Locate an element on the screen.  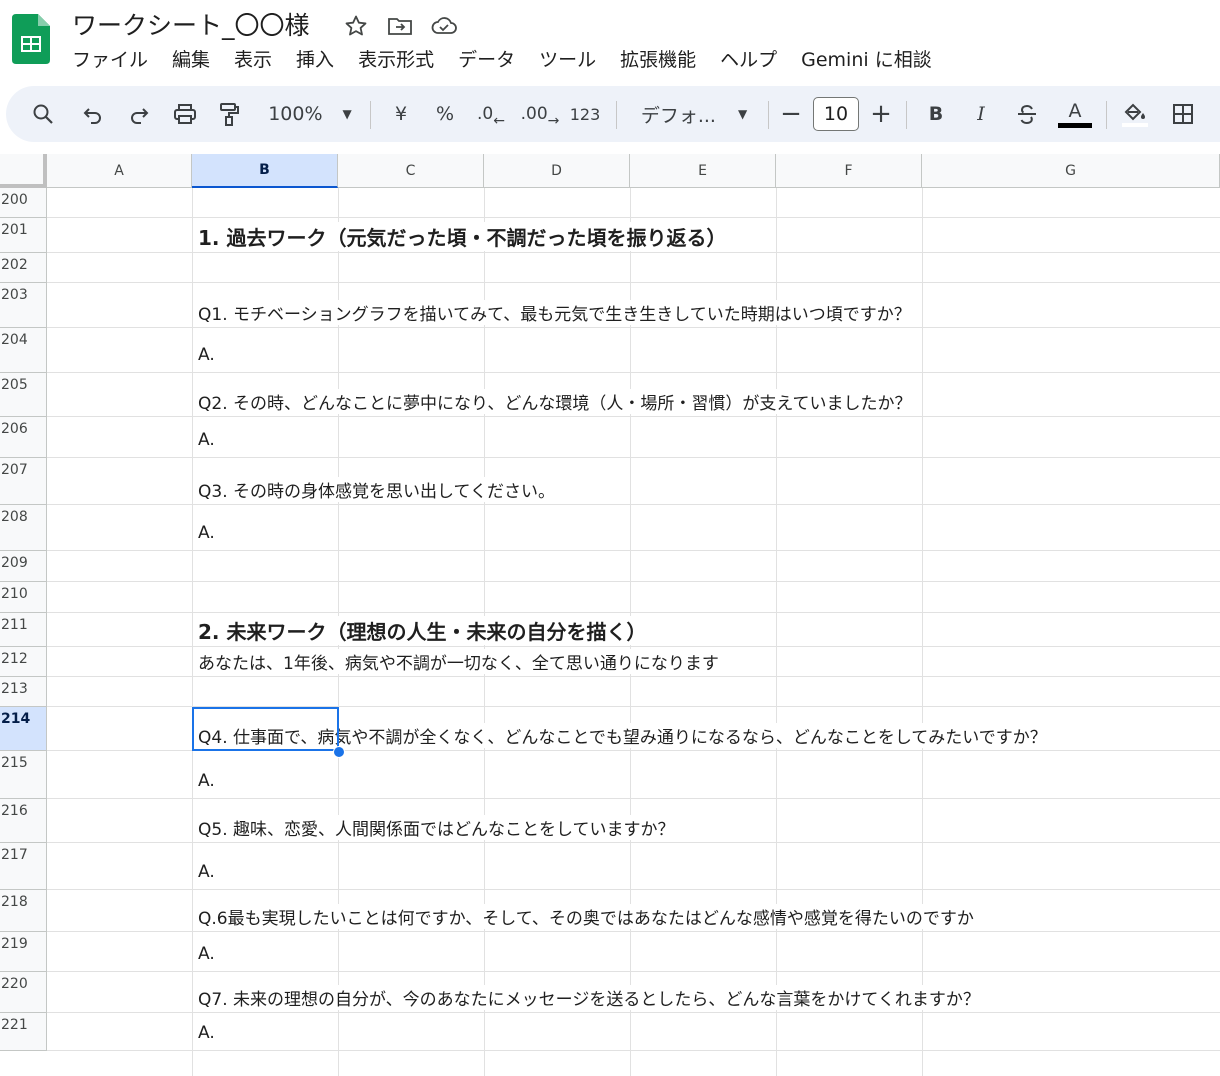
decrease-decimal-button: .0 ← is located at coordinates (491, 114).